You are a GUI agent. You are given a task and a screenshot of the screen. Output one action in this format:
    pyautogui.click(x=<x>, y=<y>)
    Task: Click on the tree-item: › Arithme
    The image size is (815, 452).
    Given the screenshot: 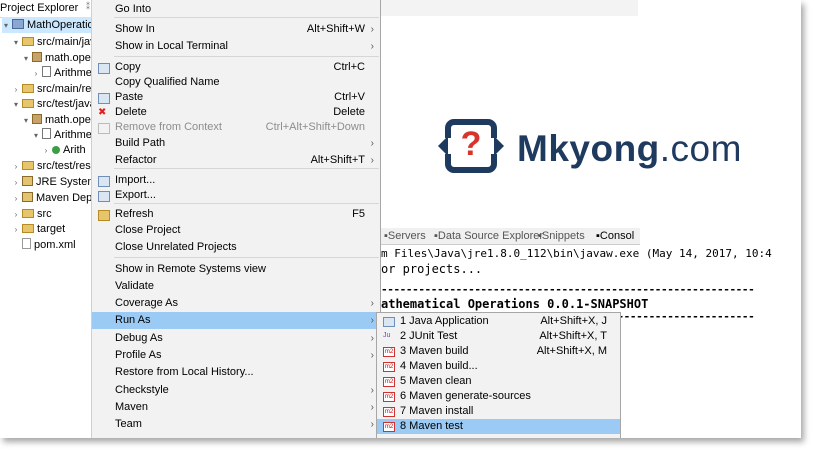 What is the action you would take?
    pyautogui.click(x=62, y=73)
    